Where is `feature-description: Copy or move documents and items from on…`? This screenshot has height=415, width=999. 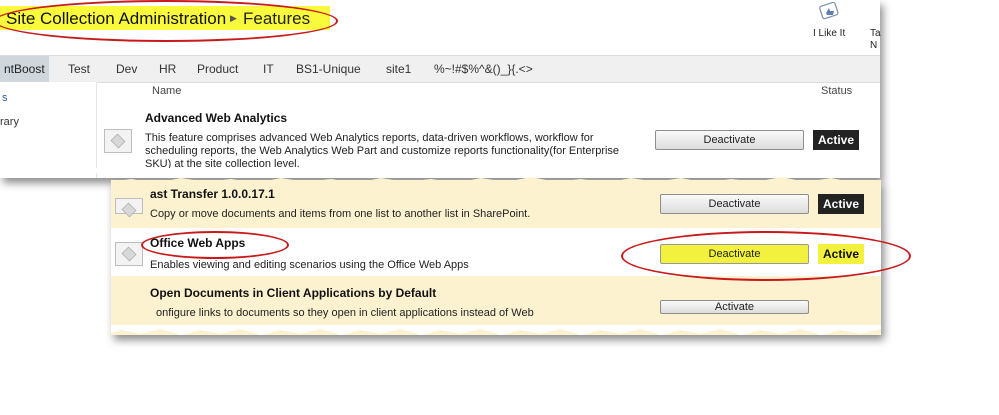 feature-description: Copy or move documents and items from on… is located at coordinates (340, 214).